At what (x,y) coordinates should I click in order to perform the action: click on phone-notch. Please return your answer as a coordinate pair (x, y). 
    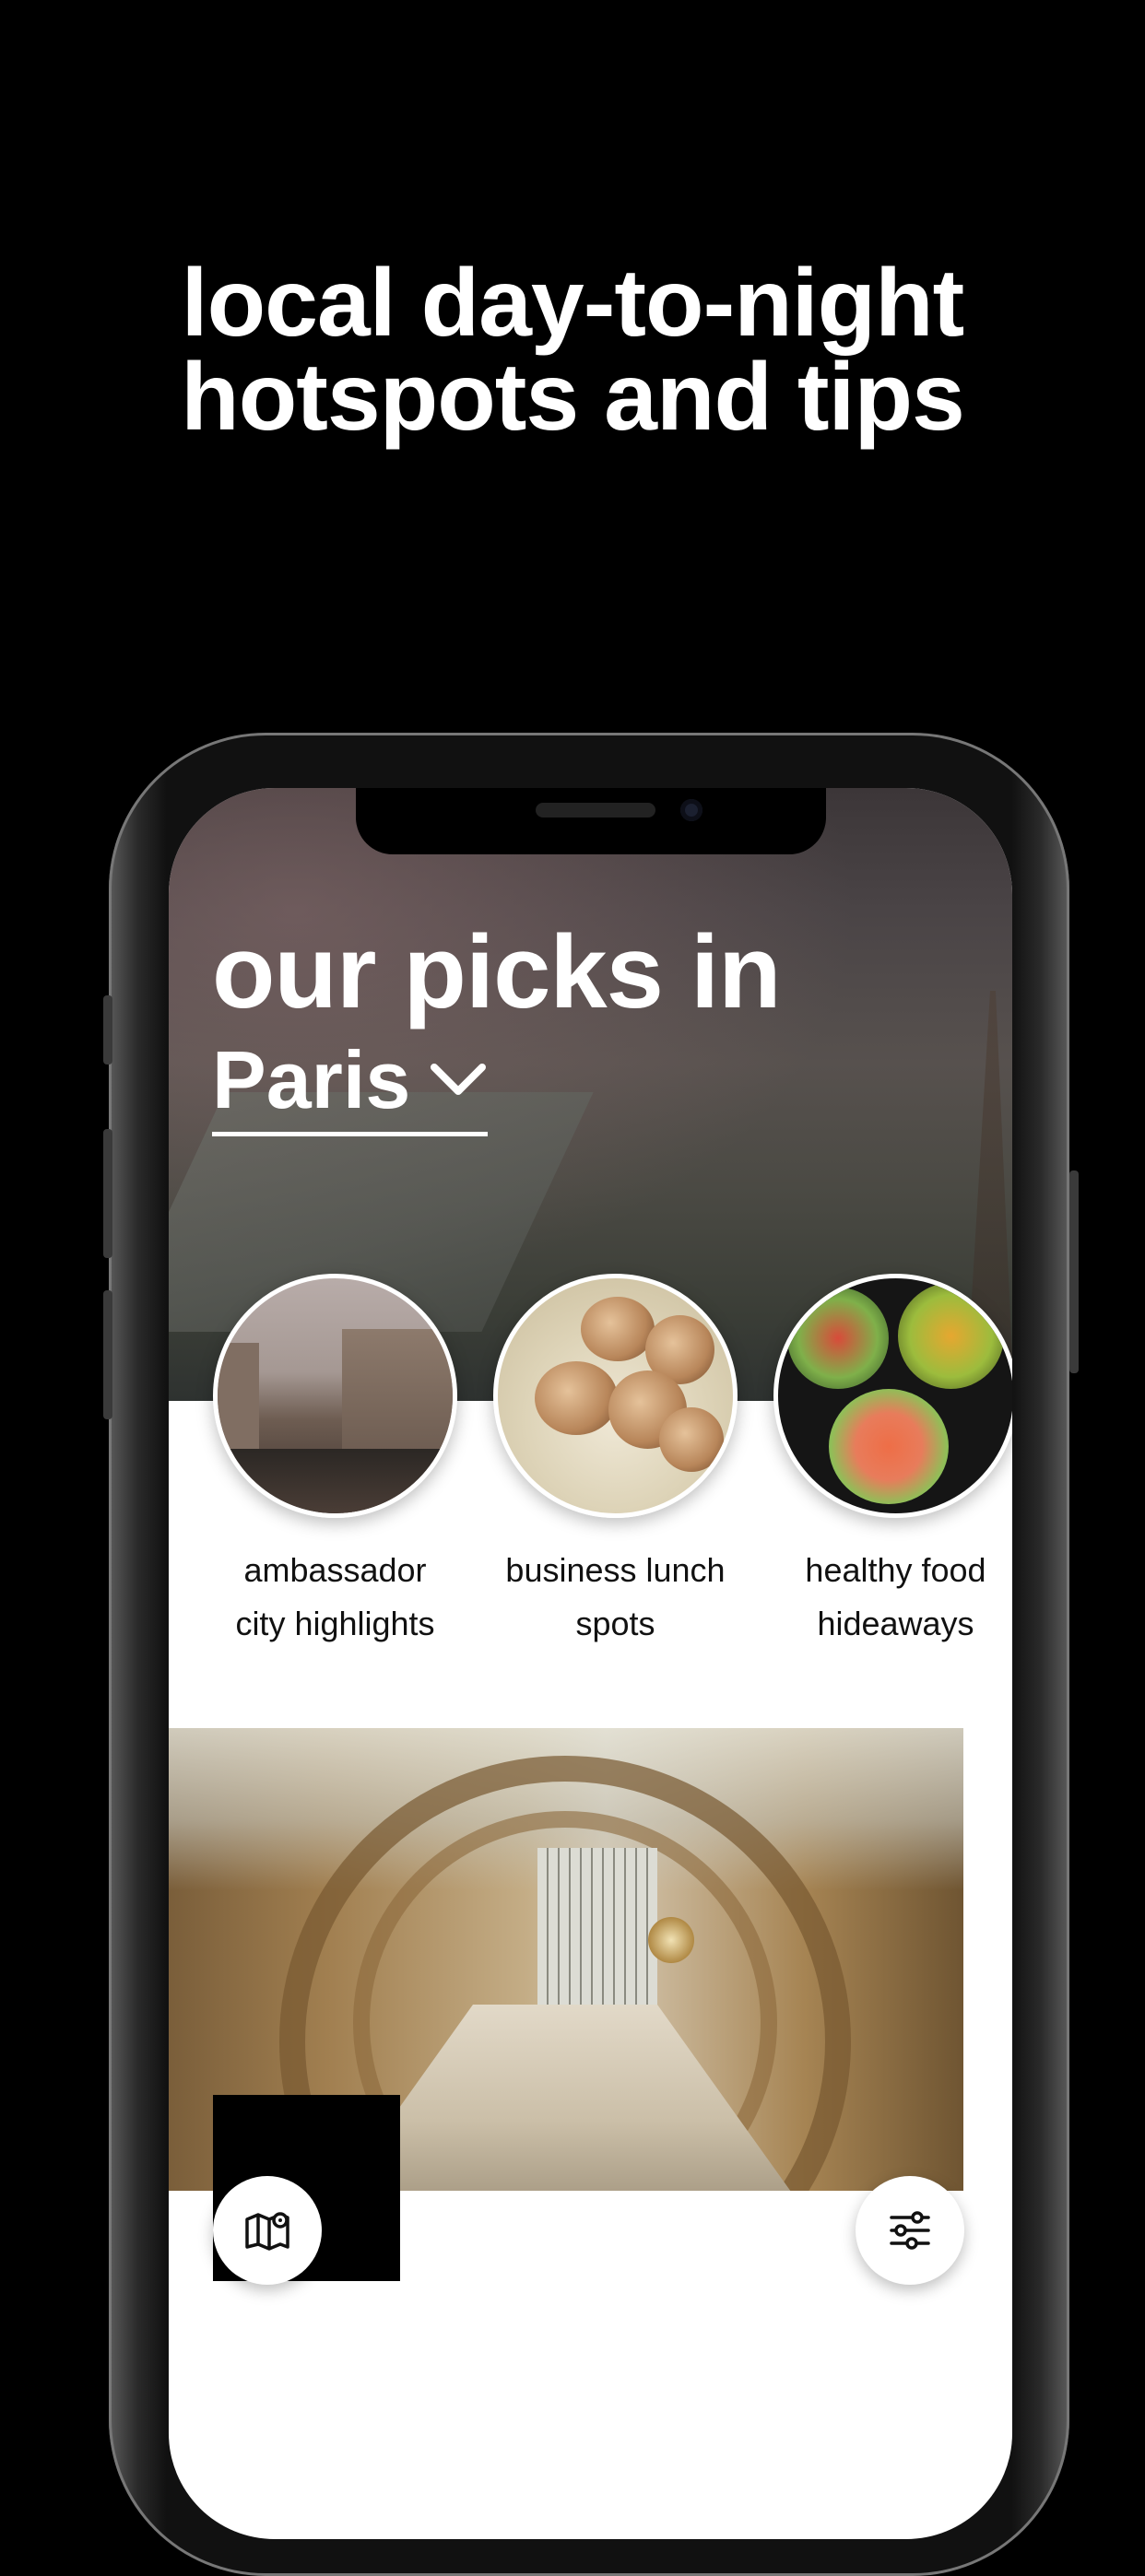
    Looking at the image, I should click on (591, 821).